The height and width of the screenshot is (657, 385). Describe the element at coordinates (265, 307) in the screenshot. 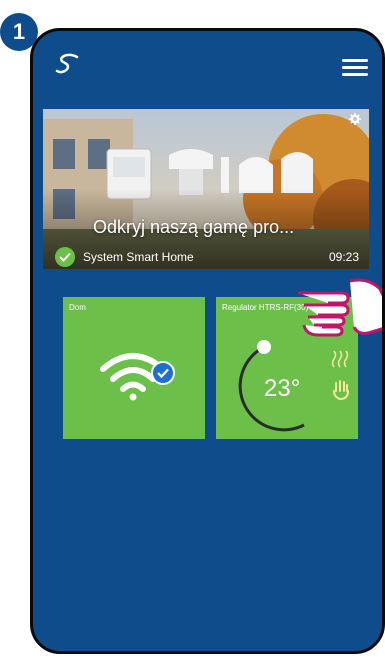

I see `tile-title: Regulator HTRS-RF(30)` at that location.